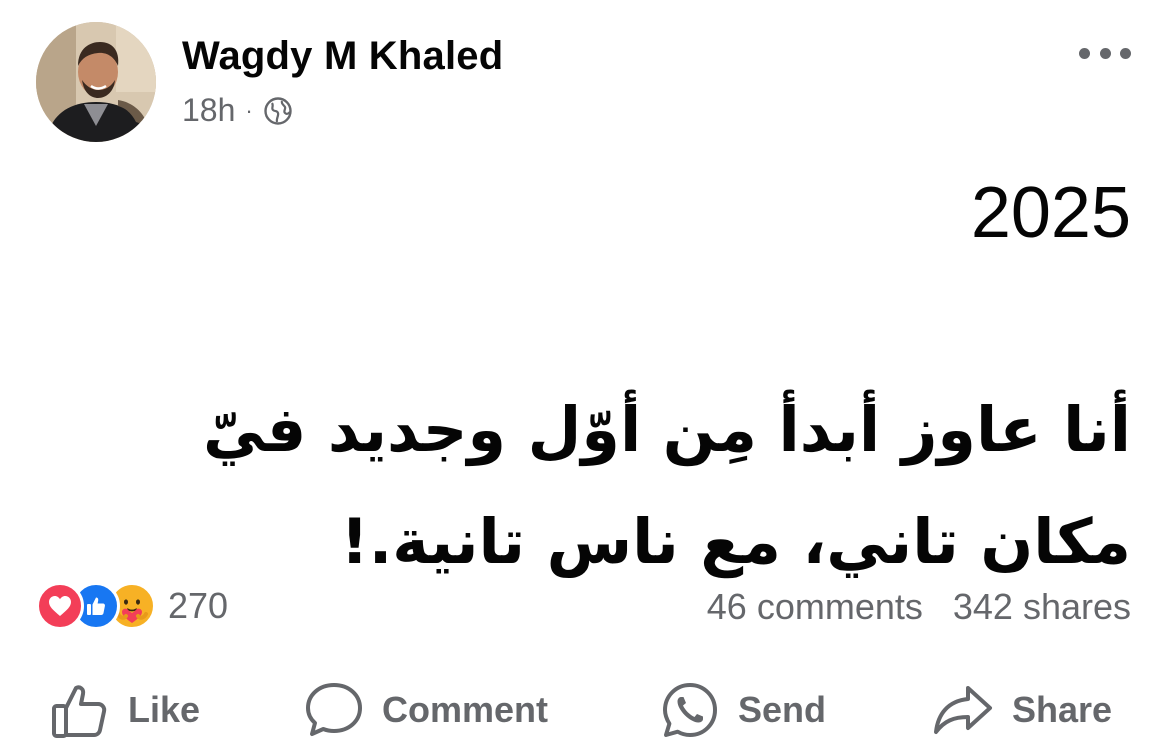  What do you see at coordinates (164, 709) in the screenshot?
I see `like-label: Like` at bounding box center [164, 709].